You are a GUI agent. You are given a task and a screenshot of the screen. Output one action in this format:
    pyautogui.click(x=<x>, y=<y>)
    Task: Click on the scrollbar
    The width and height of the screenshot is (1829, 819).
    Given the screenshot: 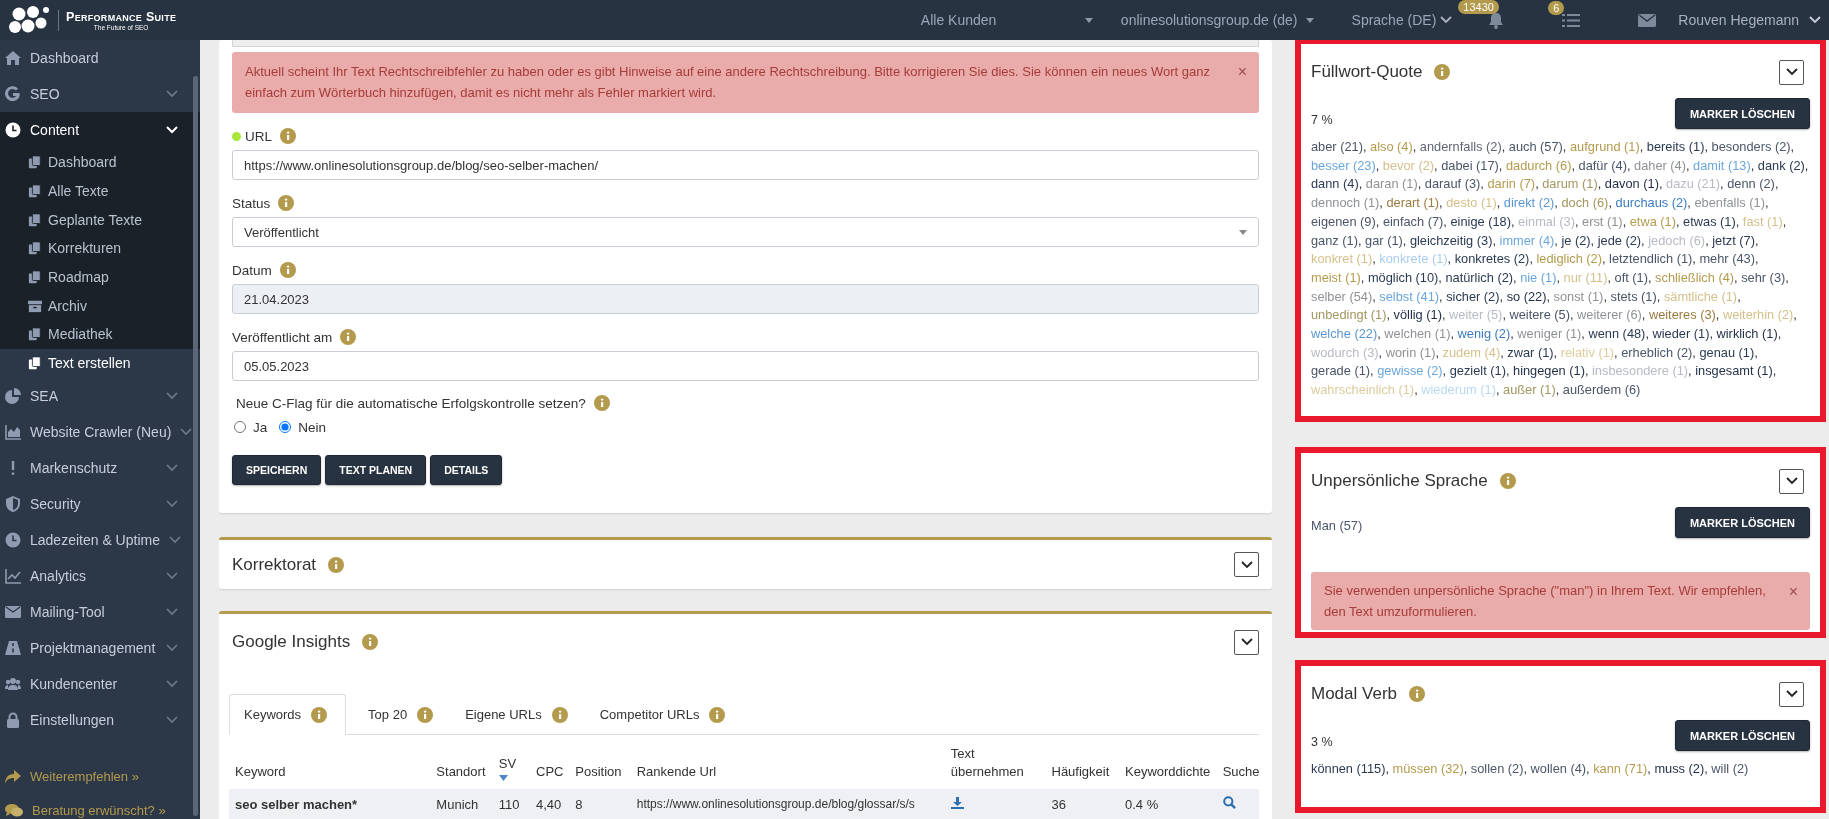 What is the action you would take?
    pyautogui.click(x=195, y=446)
    